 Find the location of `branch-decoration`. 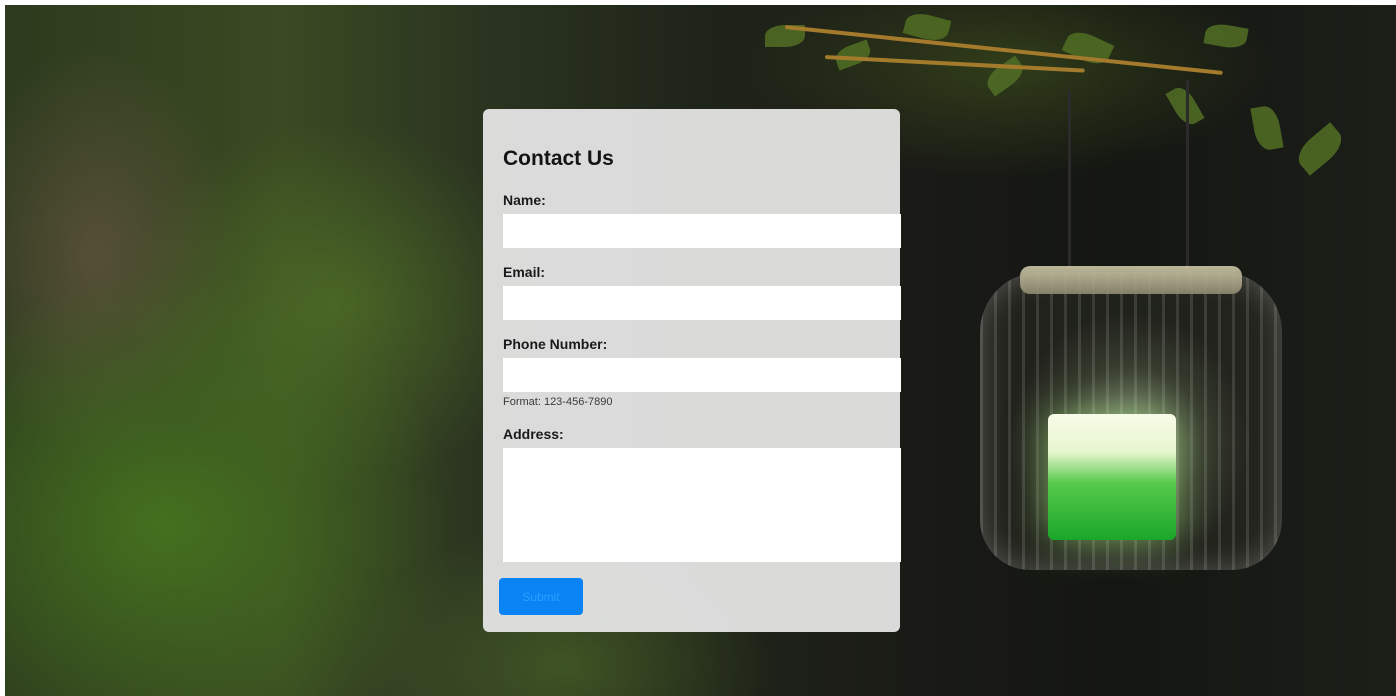

branch-decoration is located at coordinates (954, 64).